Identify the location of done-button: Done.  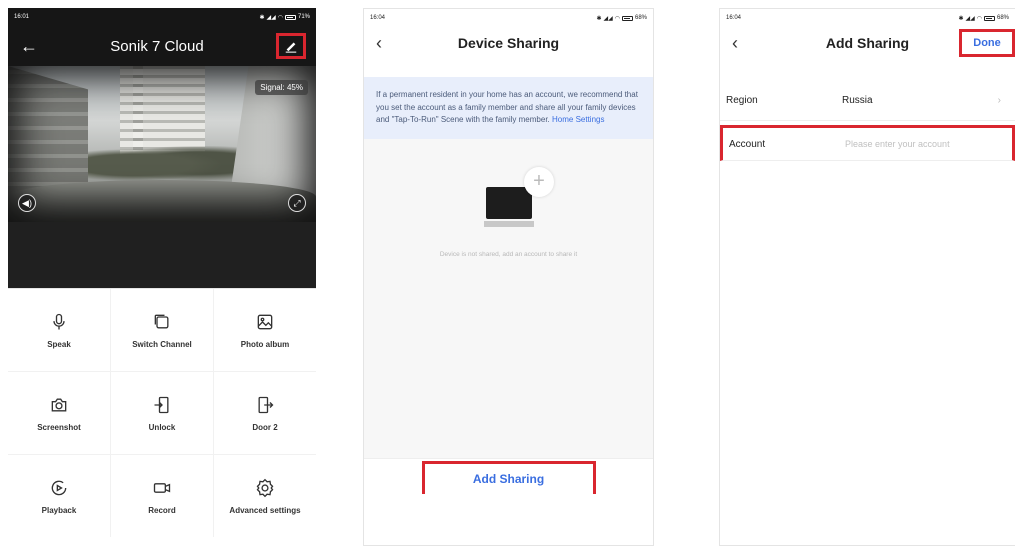
(987, 43).